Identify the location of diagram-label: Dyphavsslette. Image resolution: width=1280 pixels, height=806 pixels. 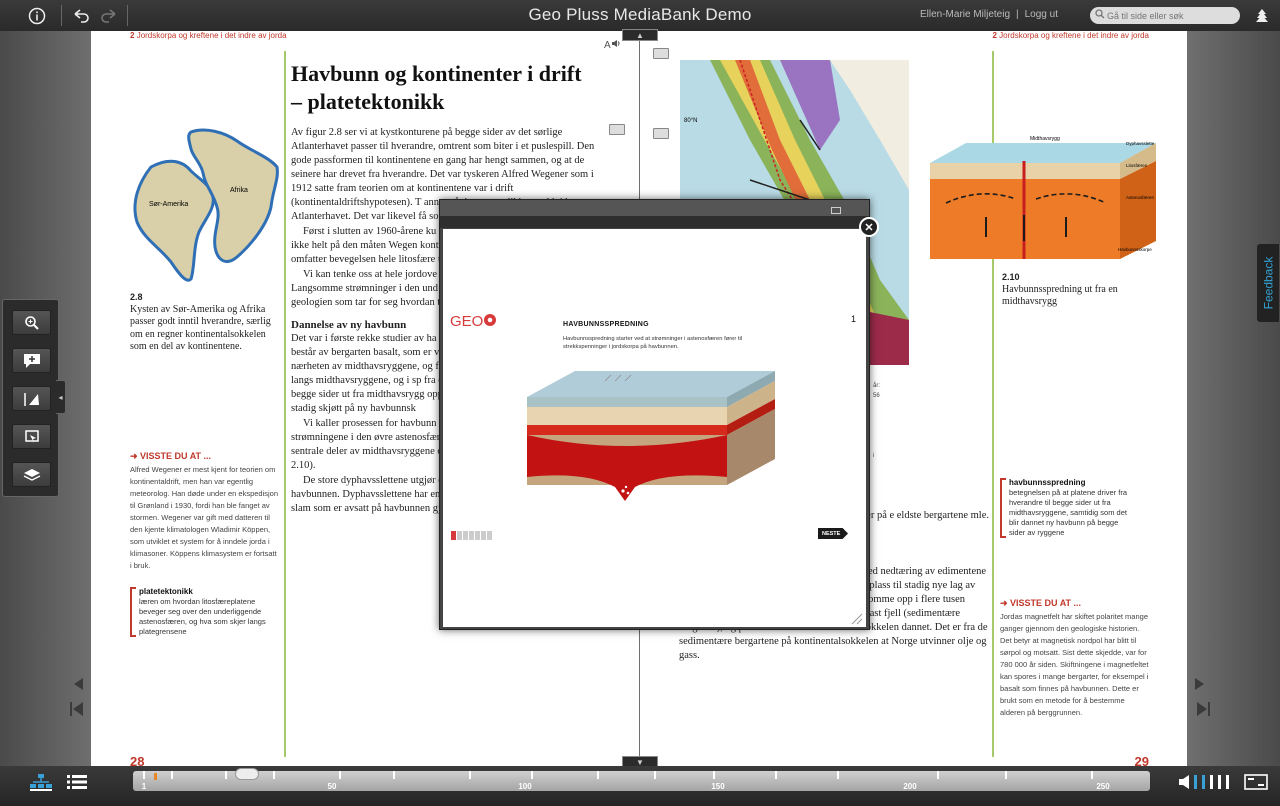
(1140, 143).